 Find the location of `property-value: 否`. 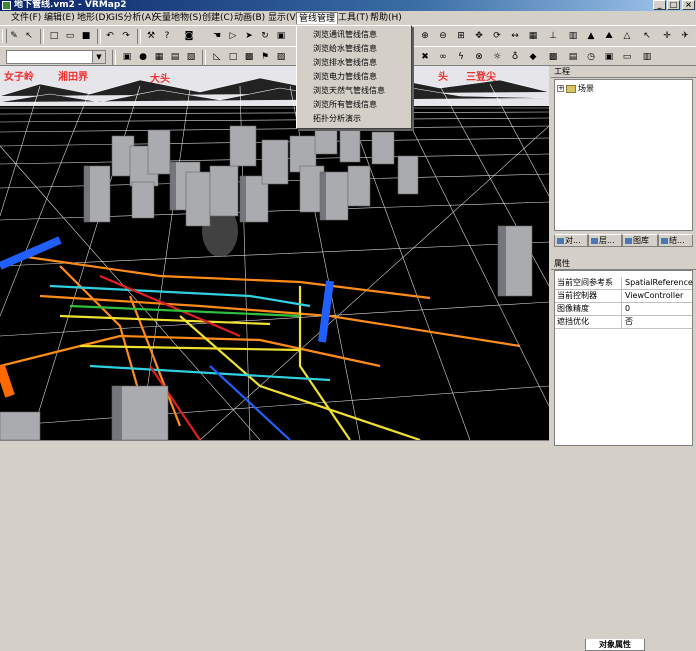

property-value: 否 is located at coordinates (629, 322).